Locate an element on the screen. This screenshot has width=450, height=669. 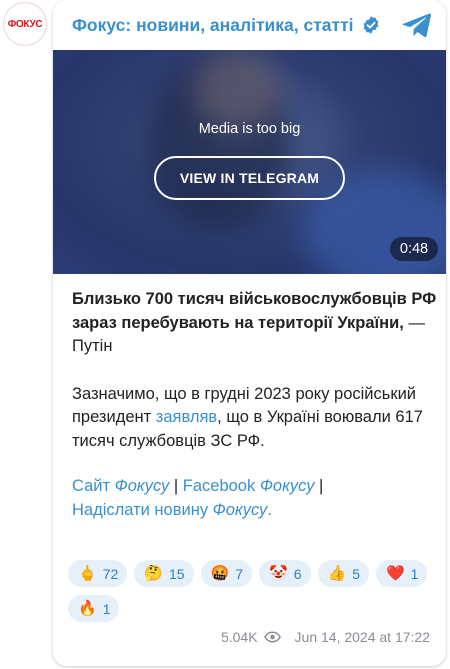
reaction-chip: 🤬 7 is located at coordinates (226, 573).